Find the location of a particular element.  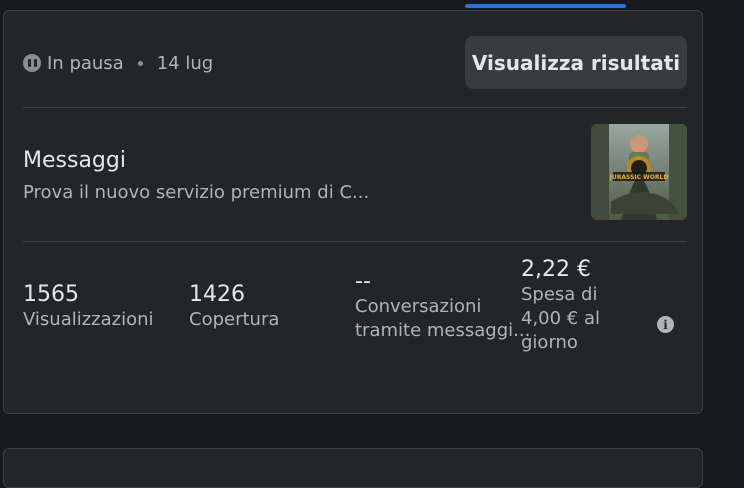

separator-dot is located at coordinates (140, 63).